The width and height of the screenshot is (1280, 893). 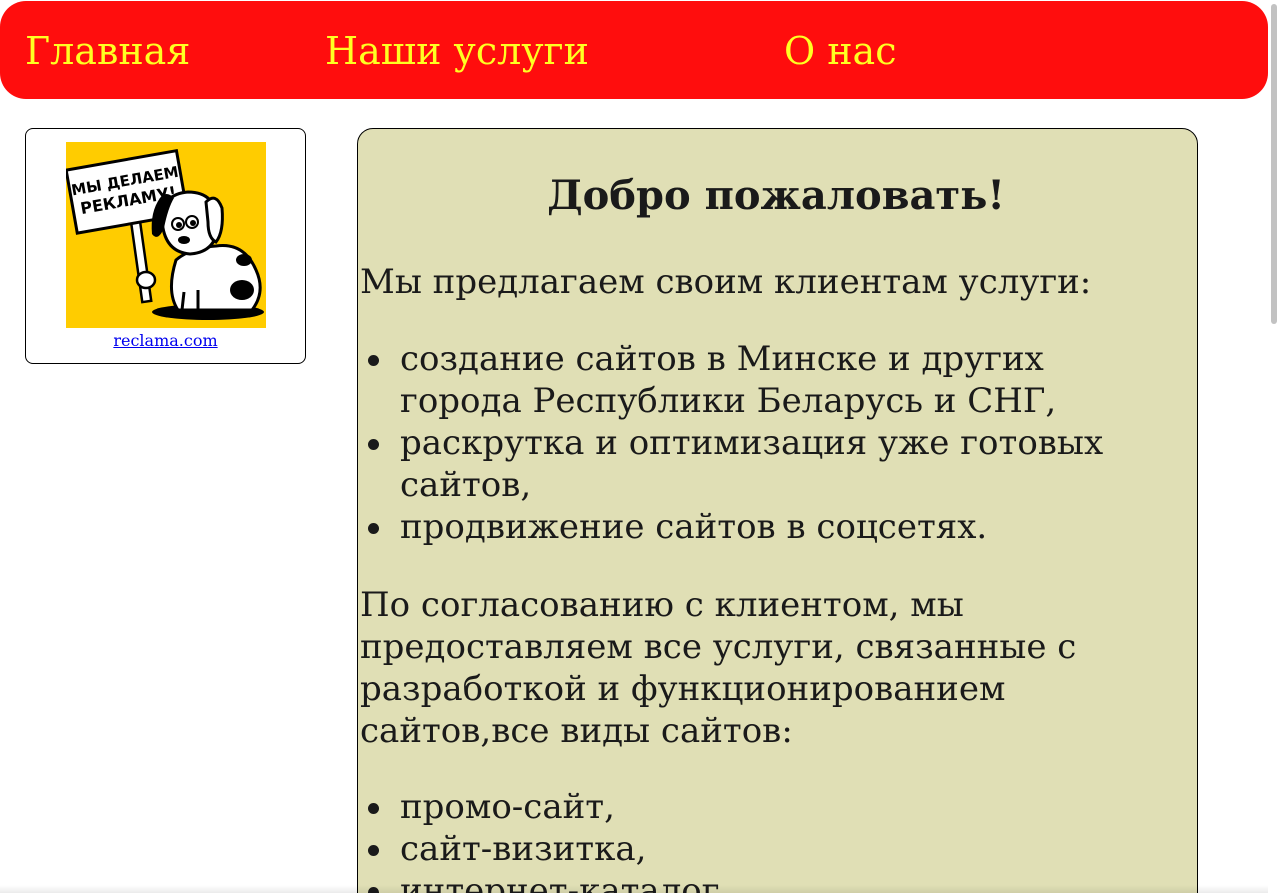 I want to click on bottom-edge-shadow, so click(x=640, y=889).